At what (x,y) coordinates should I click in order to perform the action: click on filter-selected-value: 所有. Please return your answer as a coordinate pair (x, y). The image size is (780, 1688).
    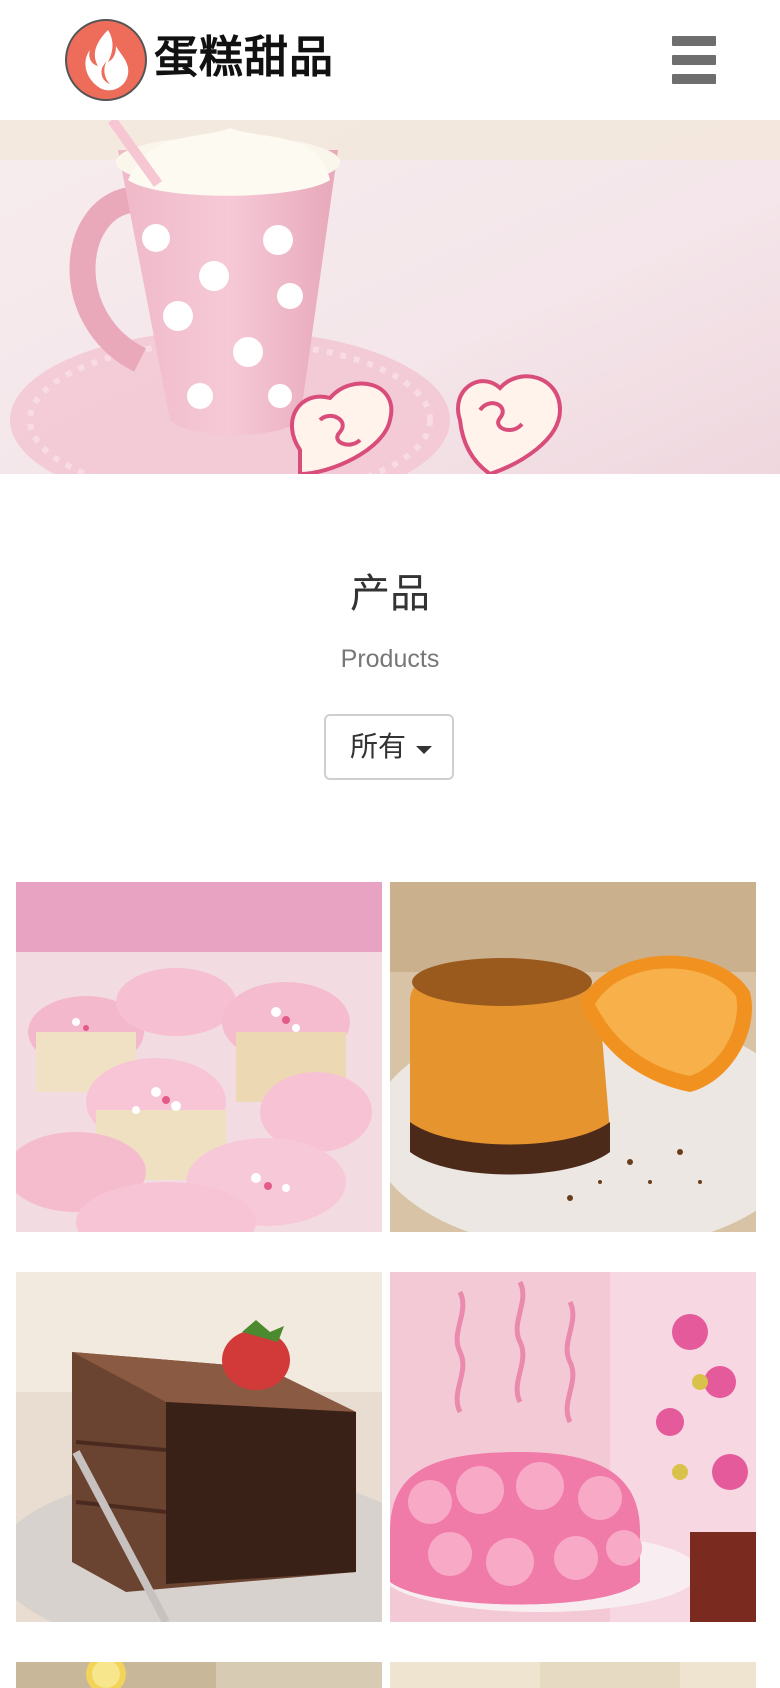
    Looking at the image, I should click on (378, 746).